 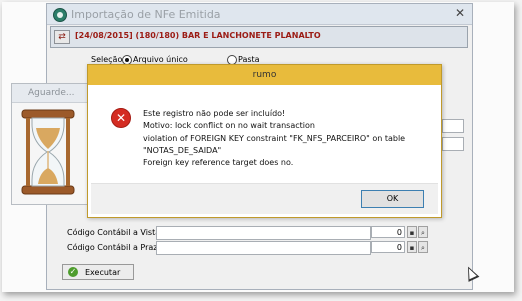 What do you see at coordinates (48, 152) in the screenshot?
I see `hourglass-icon` at bounding box center [48, 152].